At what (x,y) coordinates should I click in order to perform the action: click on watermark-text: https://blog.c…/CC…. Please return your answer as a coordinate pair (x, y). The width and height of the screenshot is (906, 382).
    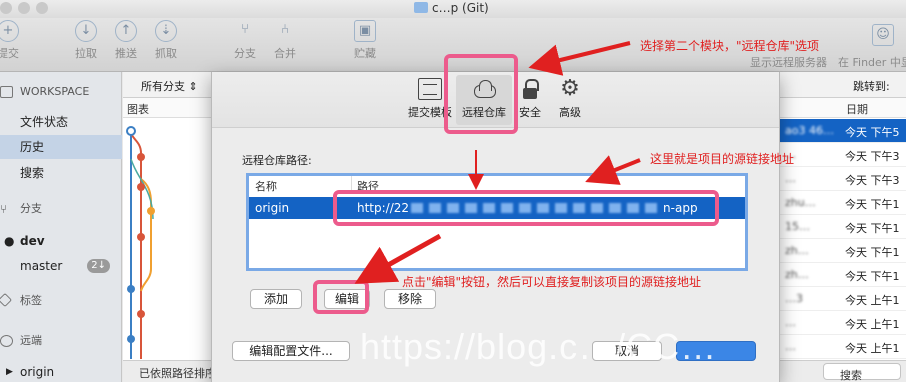
    Looking at the image, I should click on (539, 346).